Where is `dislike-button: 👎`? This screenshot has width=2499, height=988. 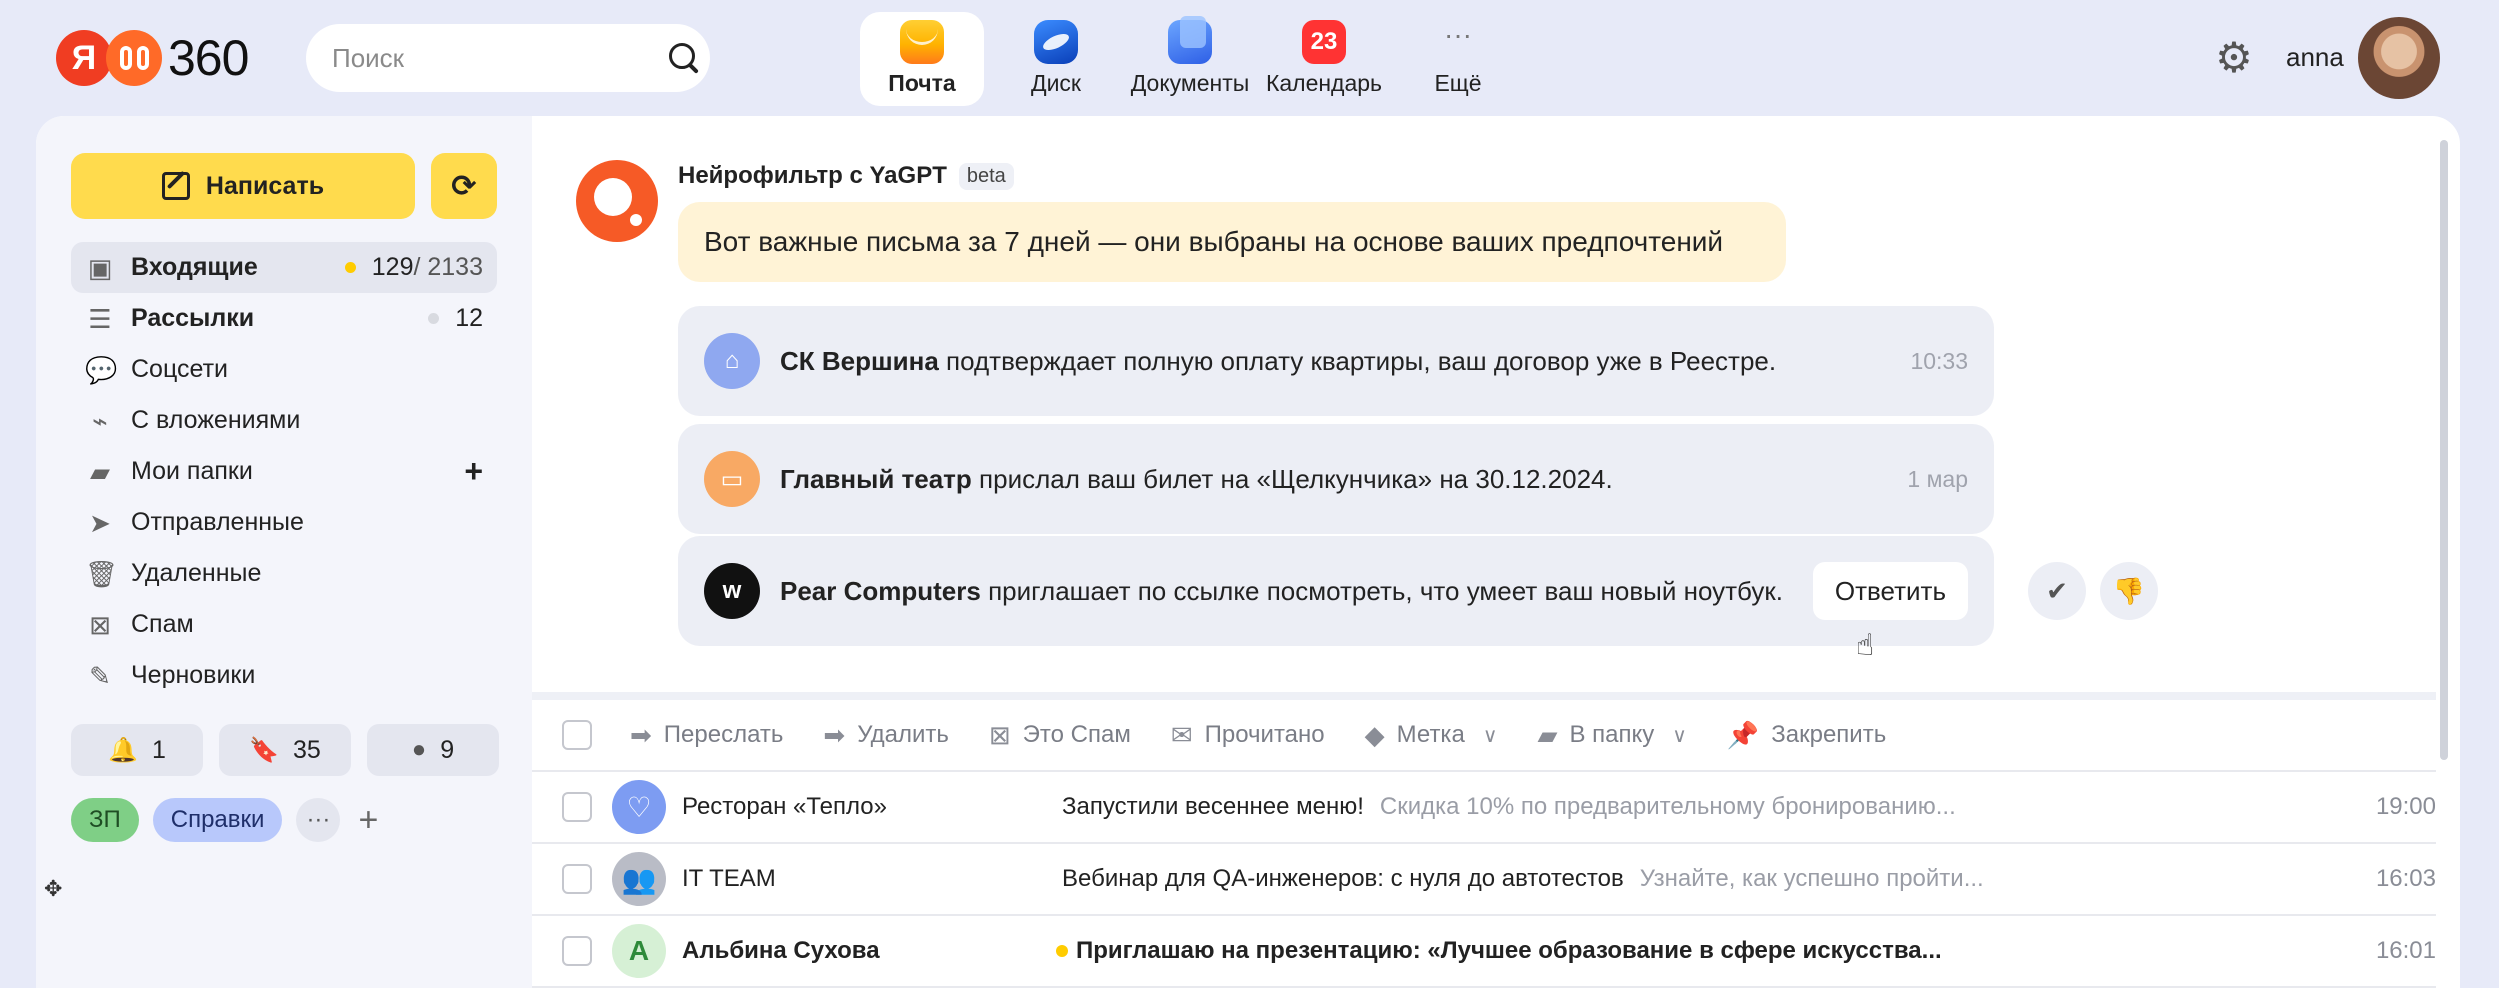
dislike-button: 👎 is located at coordinates (2129, 591).